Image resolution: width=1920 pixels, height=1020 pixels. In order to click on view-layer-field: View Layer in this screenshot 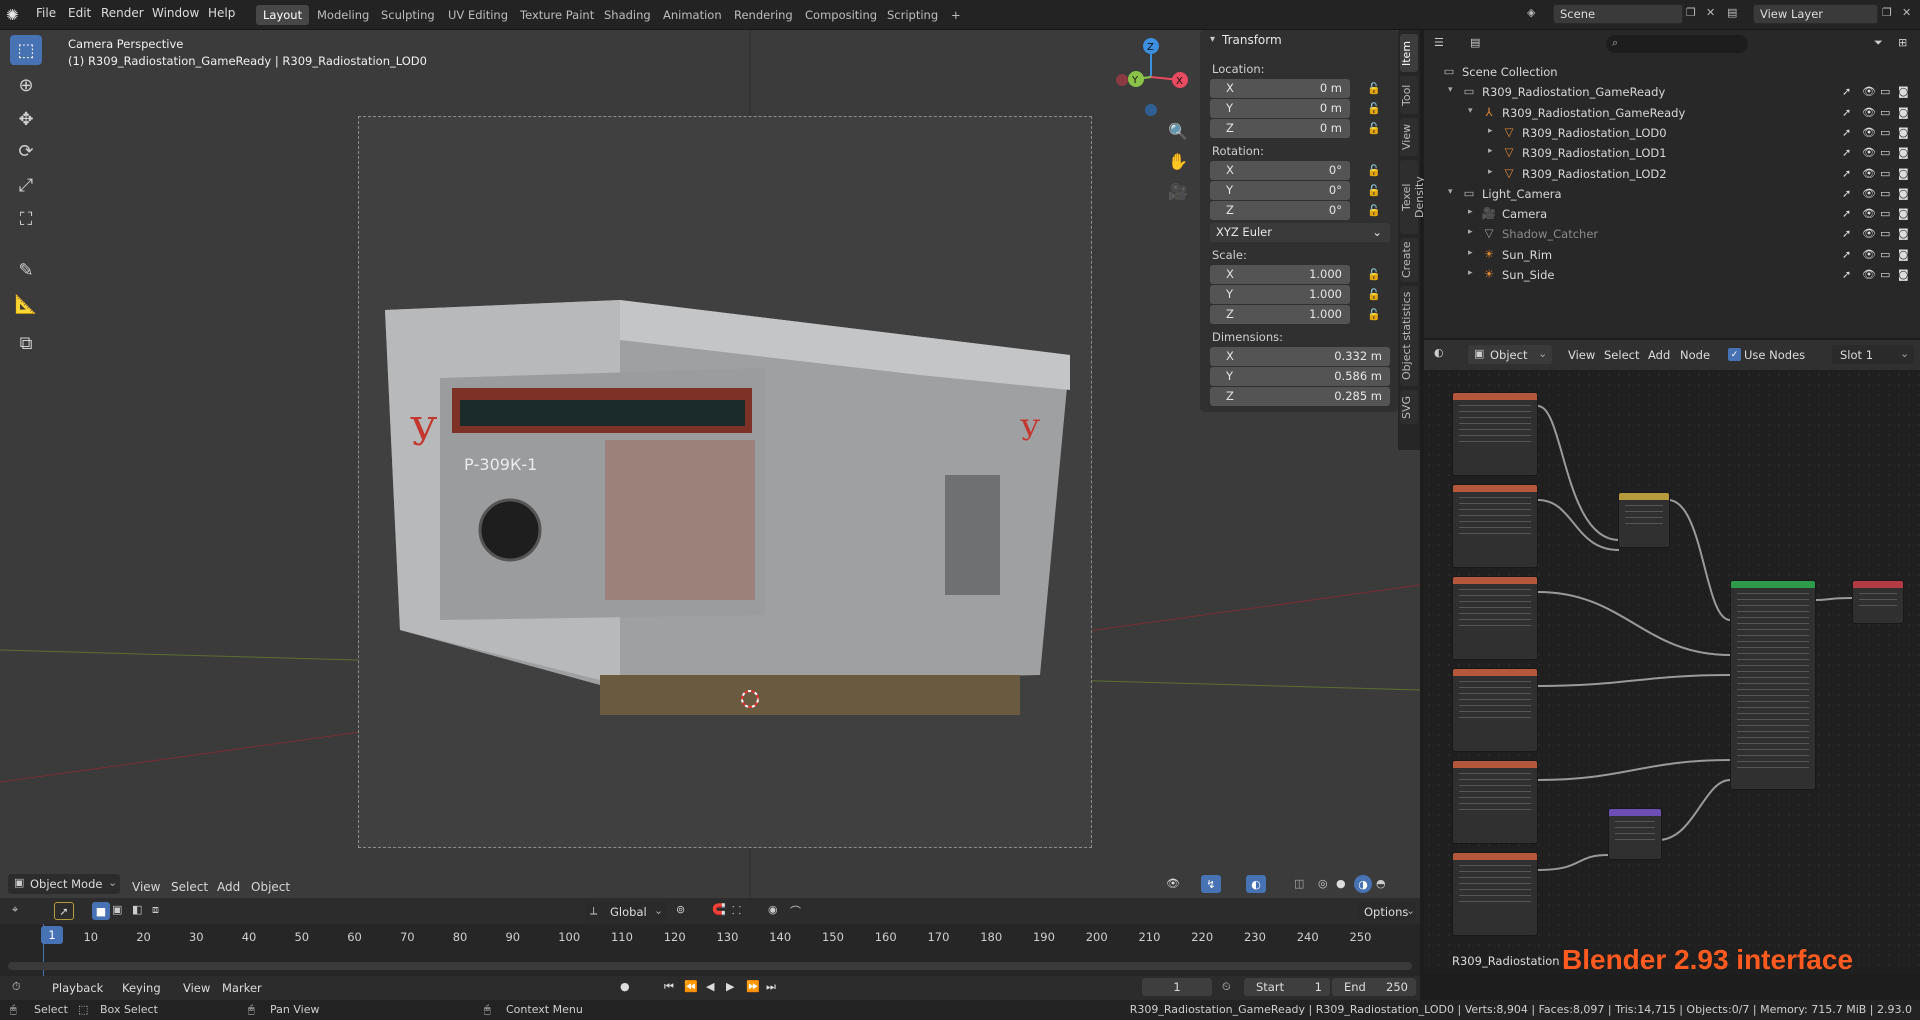, I will do `click(1815, 14)`.